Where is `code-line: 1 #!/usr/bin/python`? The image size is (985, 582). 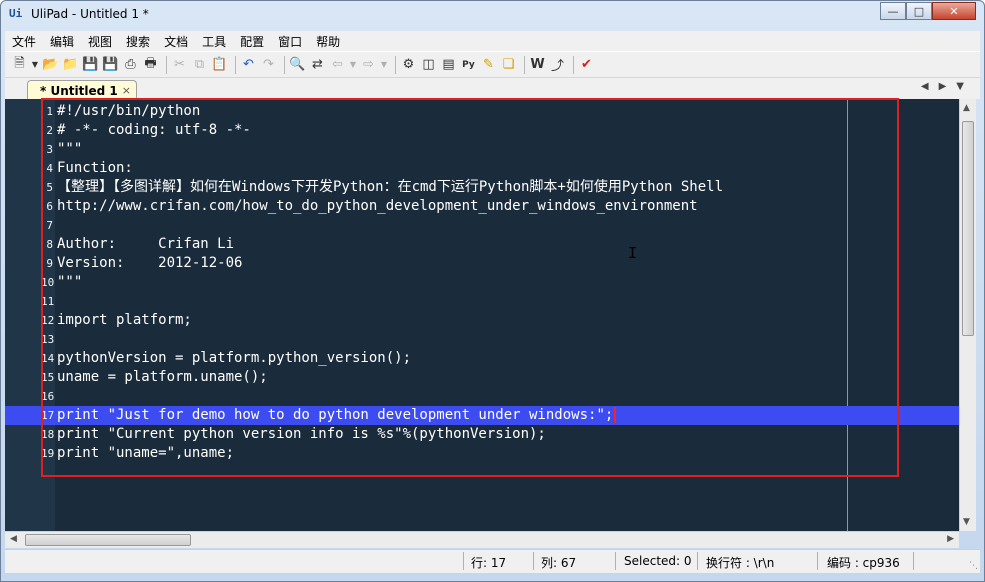
code-line: 1 #!/usr/bin/python is located at coordinates (482, 111).